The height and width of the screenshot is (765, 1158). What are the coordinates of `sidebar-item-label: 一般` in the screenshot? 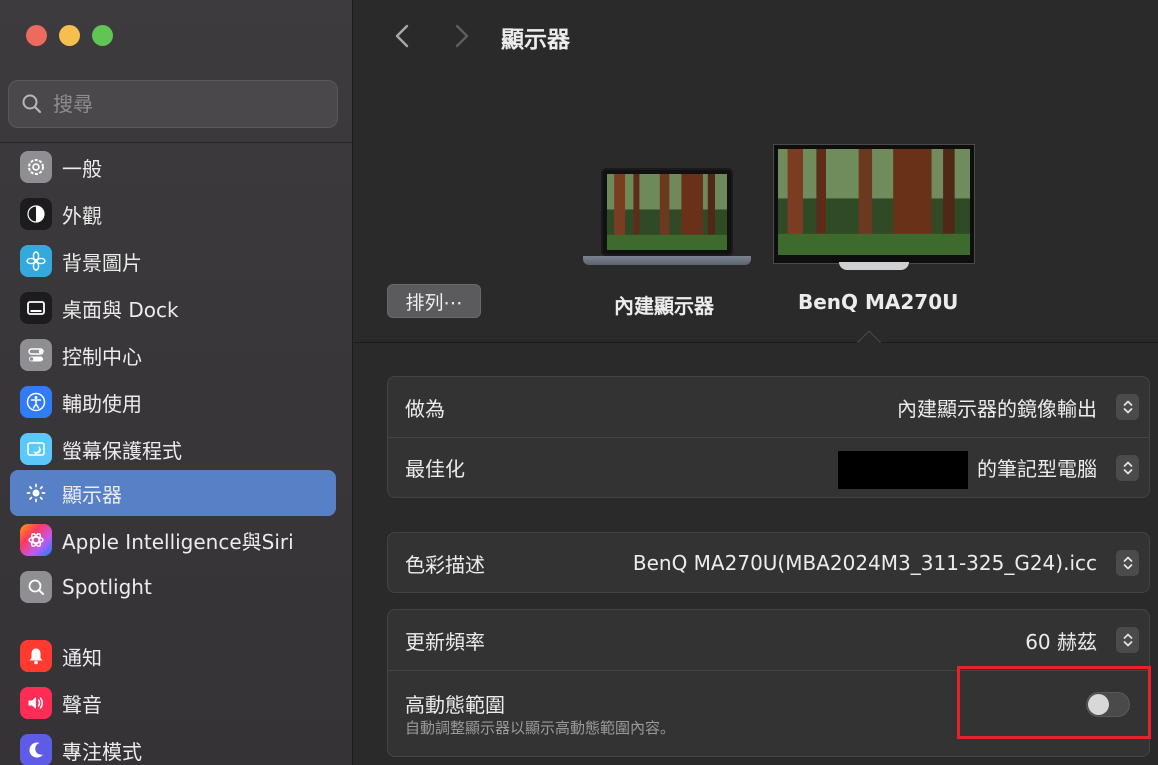 It's located at (82, 168).